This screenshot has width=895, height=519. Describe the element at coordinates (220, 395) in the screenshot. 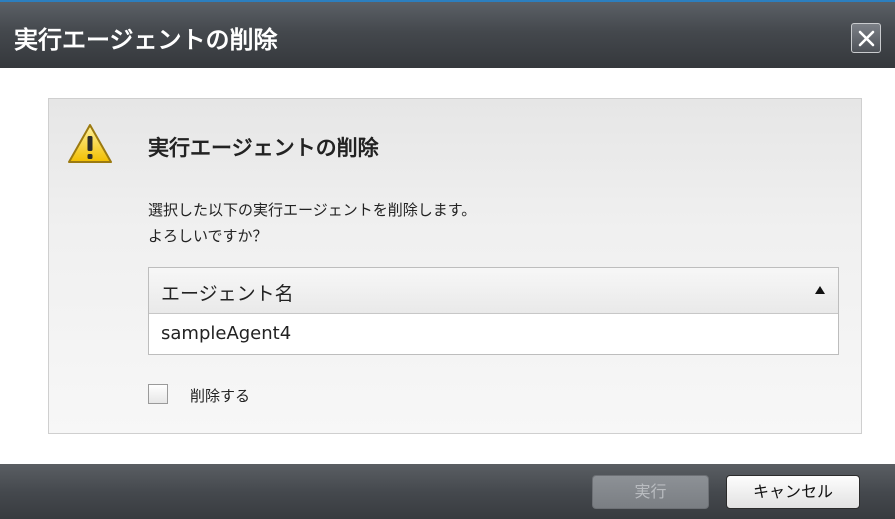

I see `delete-checkbox-label: 削除する` at that location.